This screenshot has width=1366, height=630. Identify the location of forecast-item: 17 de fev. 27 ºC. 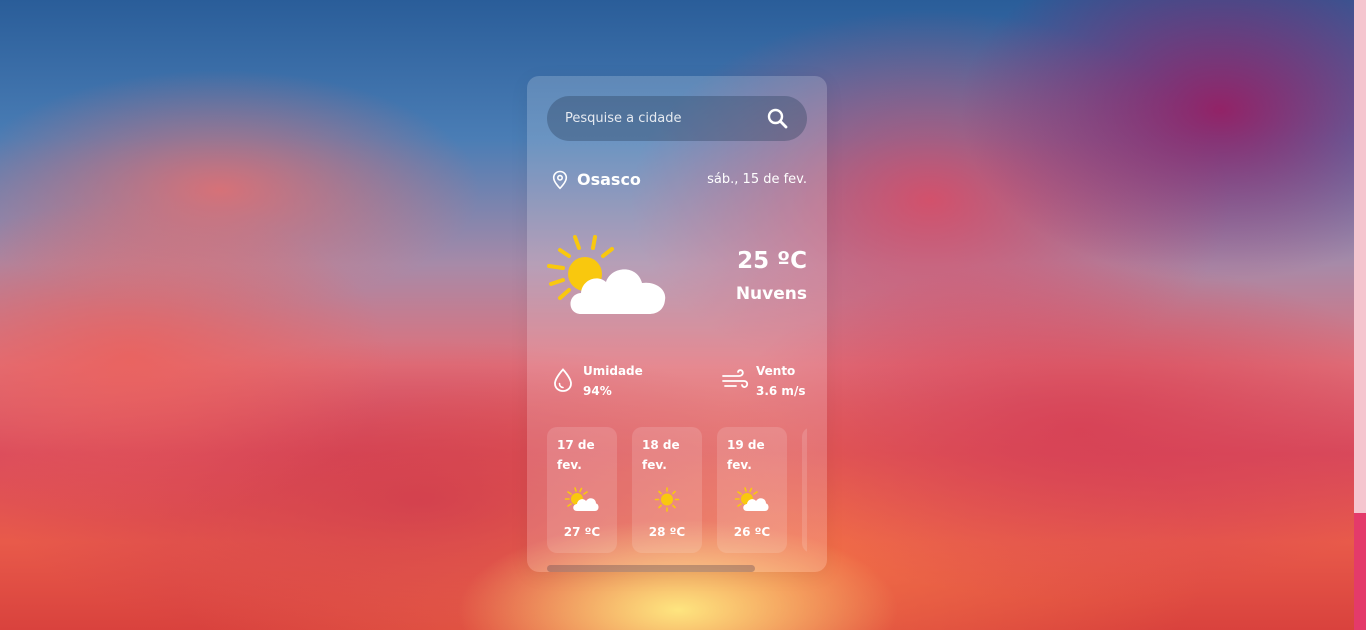
(582, 490).